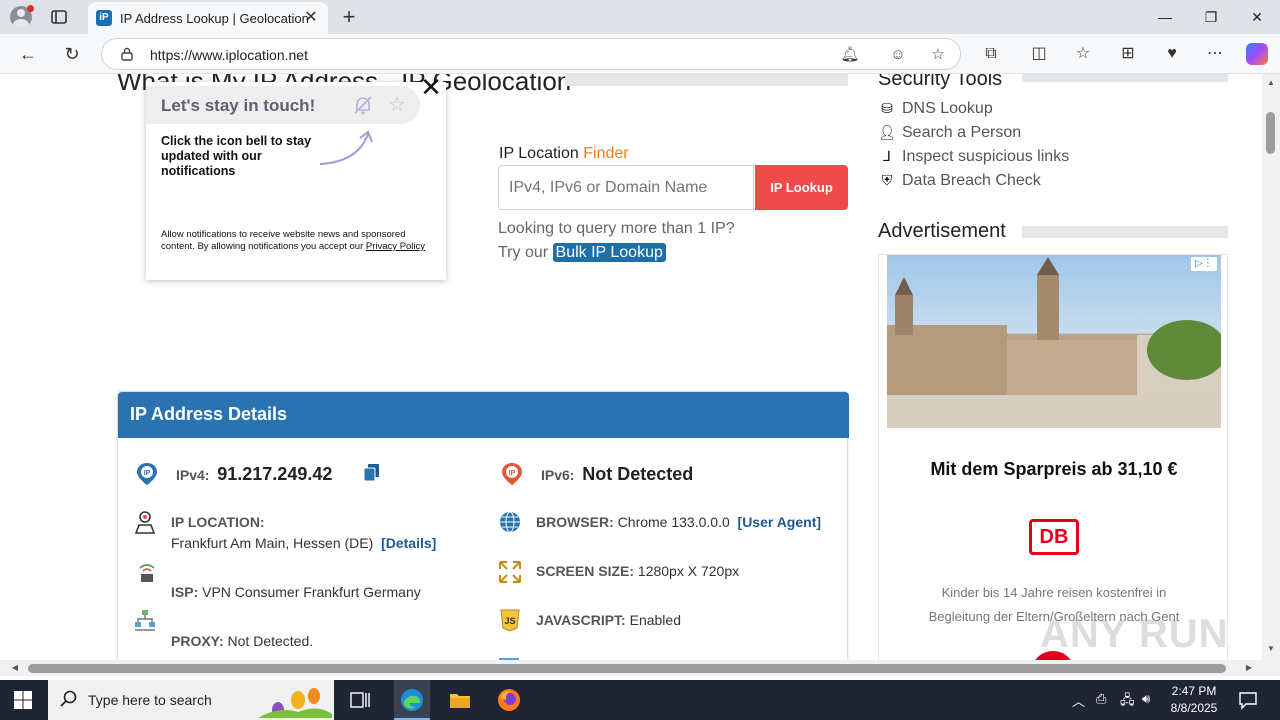  Describe the element at coordinates (1054, 537) in the screenshot. I see `db-logo: DB` at that location.